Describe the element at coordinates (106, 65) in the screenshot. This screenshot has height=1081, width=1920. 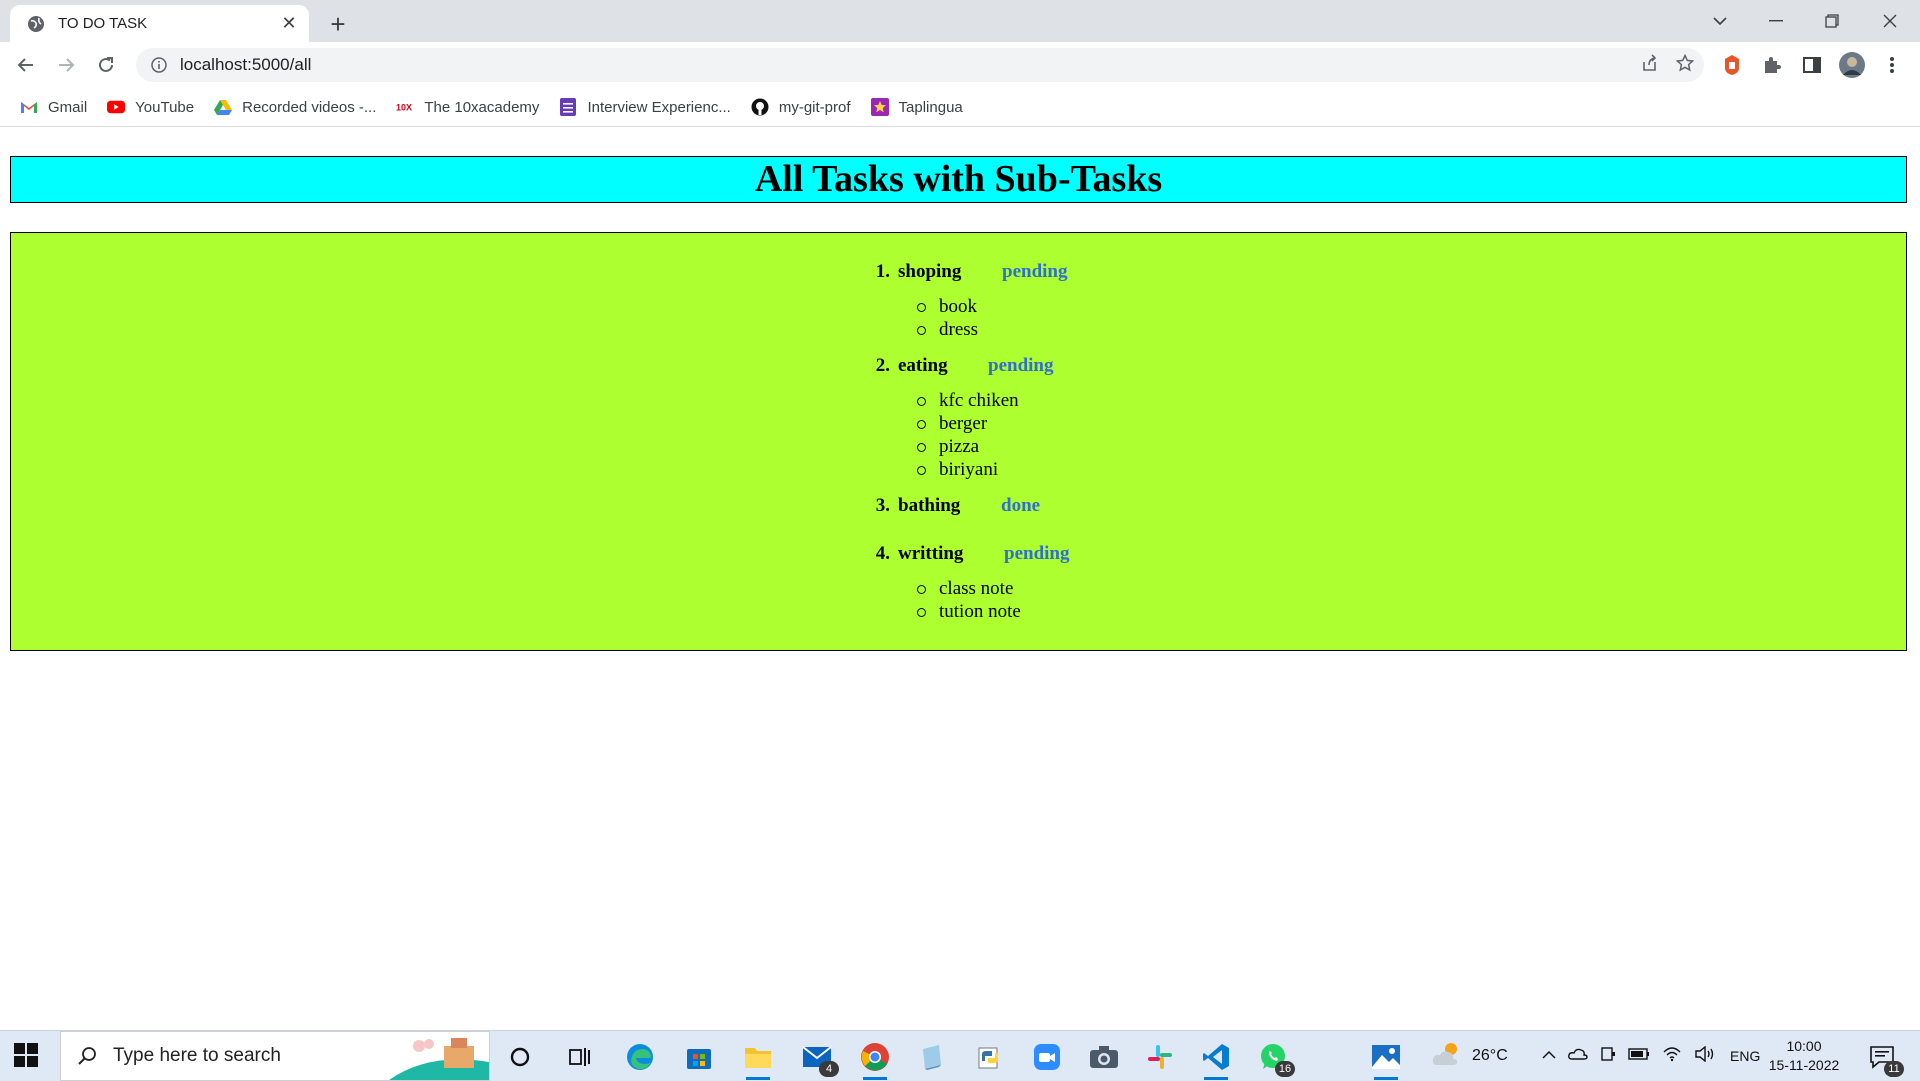
I see `reload-button` at that location.